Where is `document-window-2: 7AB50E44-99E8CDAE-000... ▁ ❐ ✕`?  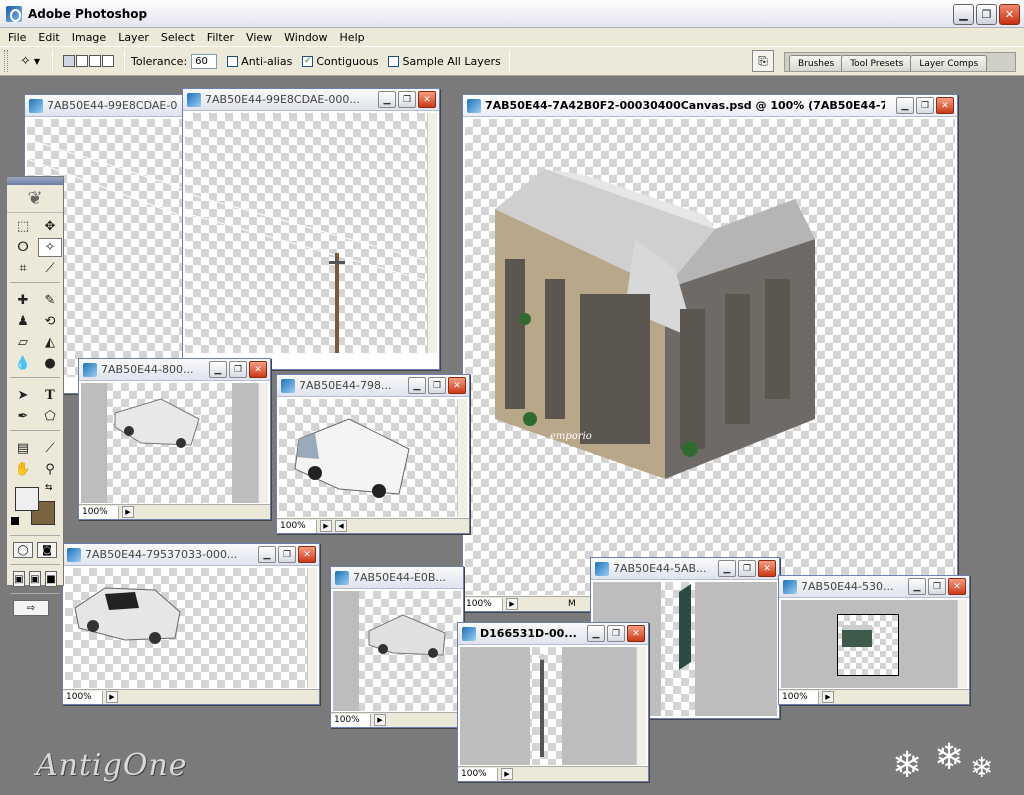 document-window-2: 7AB50E44-99E8CDAE-000... ▁ ❐ ✕ is located at coordinates (311, 229).